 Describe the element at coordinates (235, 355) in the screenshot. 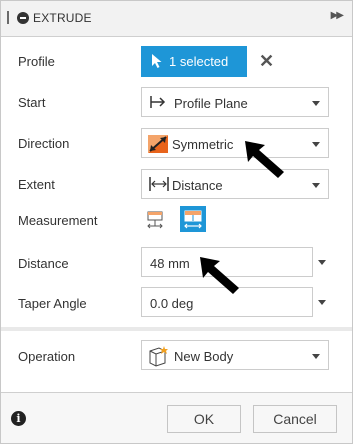

I see `operation-dropdown: New Body` at that location.